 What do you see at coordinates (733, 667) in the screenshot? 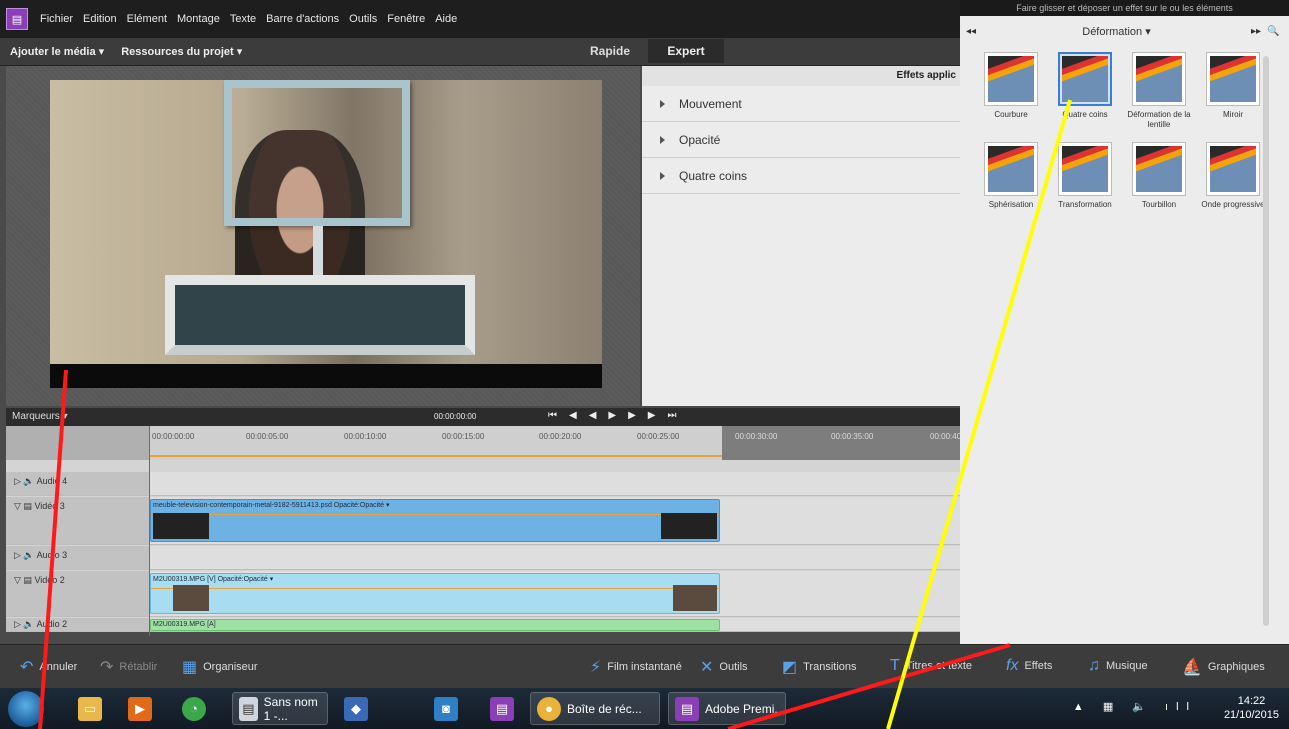
I see `tools-label: Outils` at bounding box center [733, 667].